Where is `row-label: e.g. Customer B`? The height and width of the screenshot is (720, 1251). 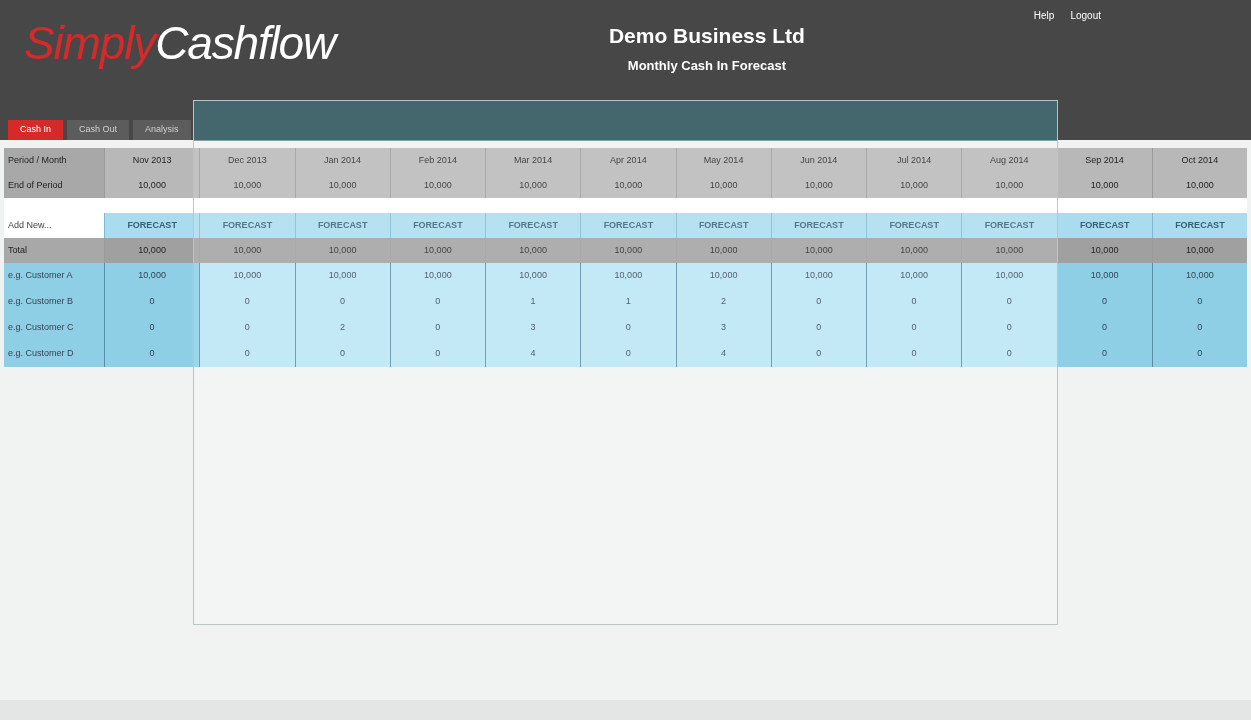 row-label: e.g. Customer B is located at coordinates (54, 302).